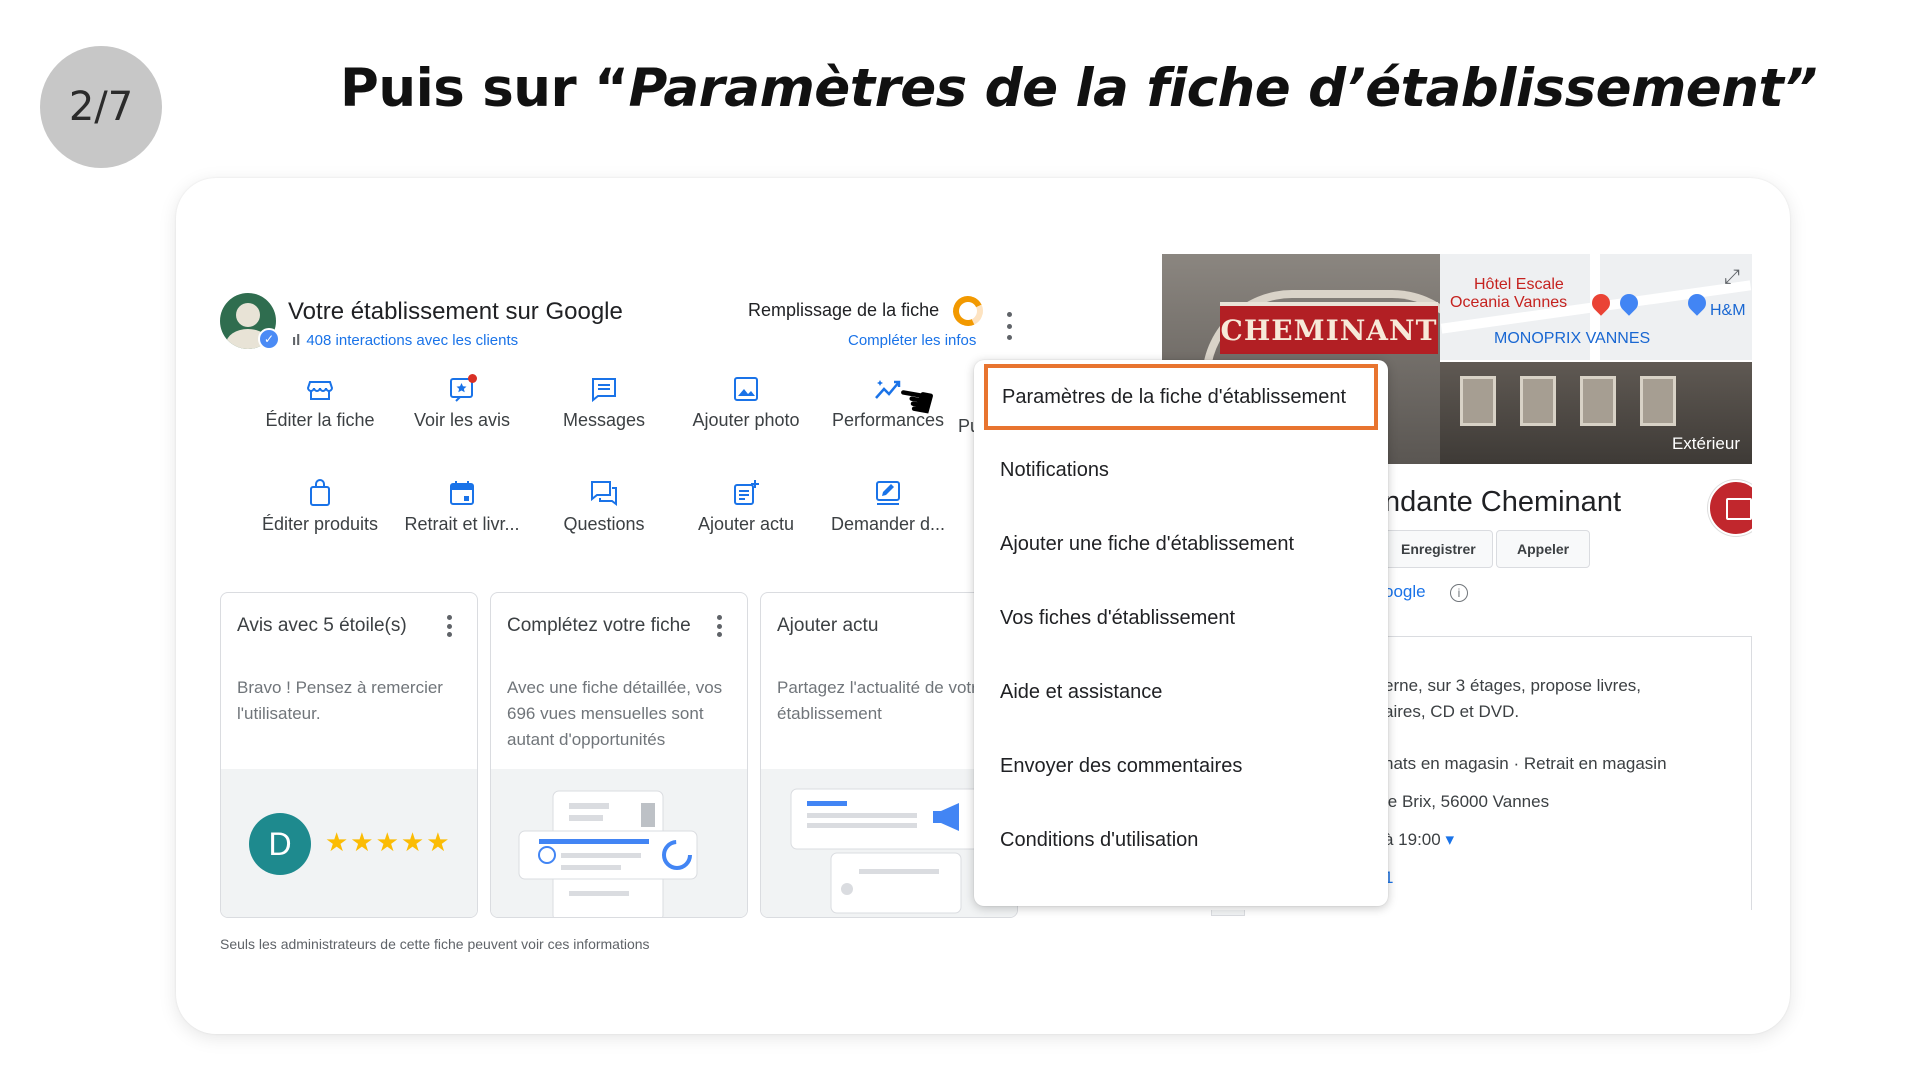  What do you see at coordinates (1467, 801) in the screenshot?
I see `address-line: le Brix, 56000 Vannes` at bounding box center [1467, 801].